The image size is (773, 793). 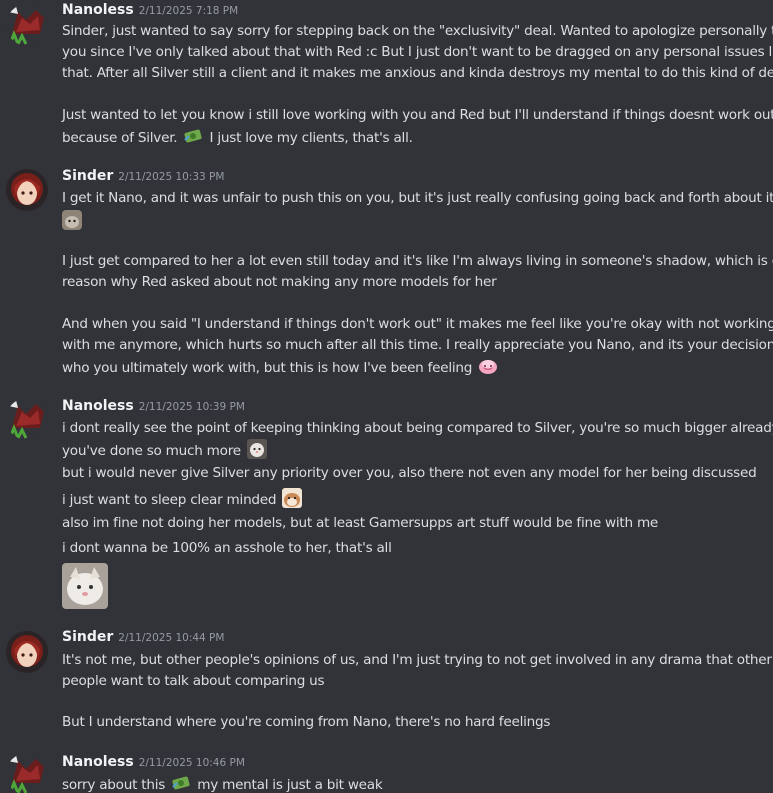 I want to click on timestamp: 2/11/2025 10:46 PM, so click(x=192, y=763).